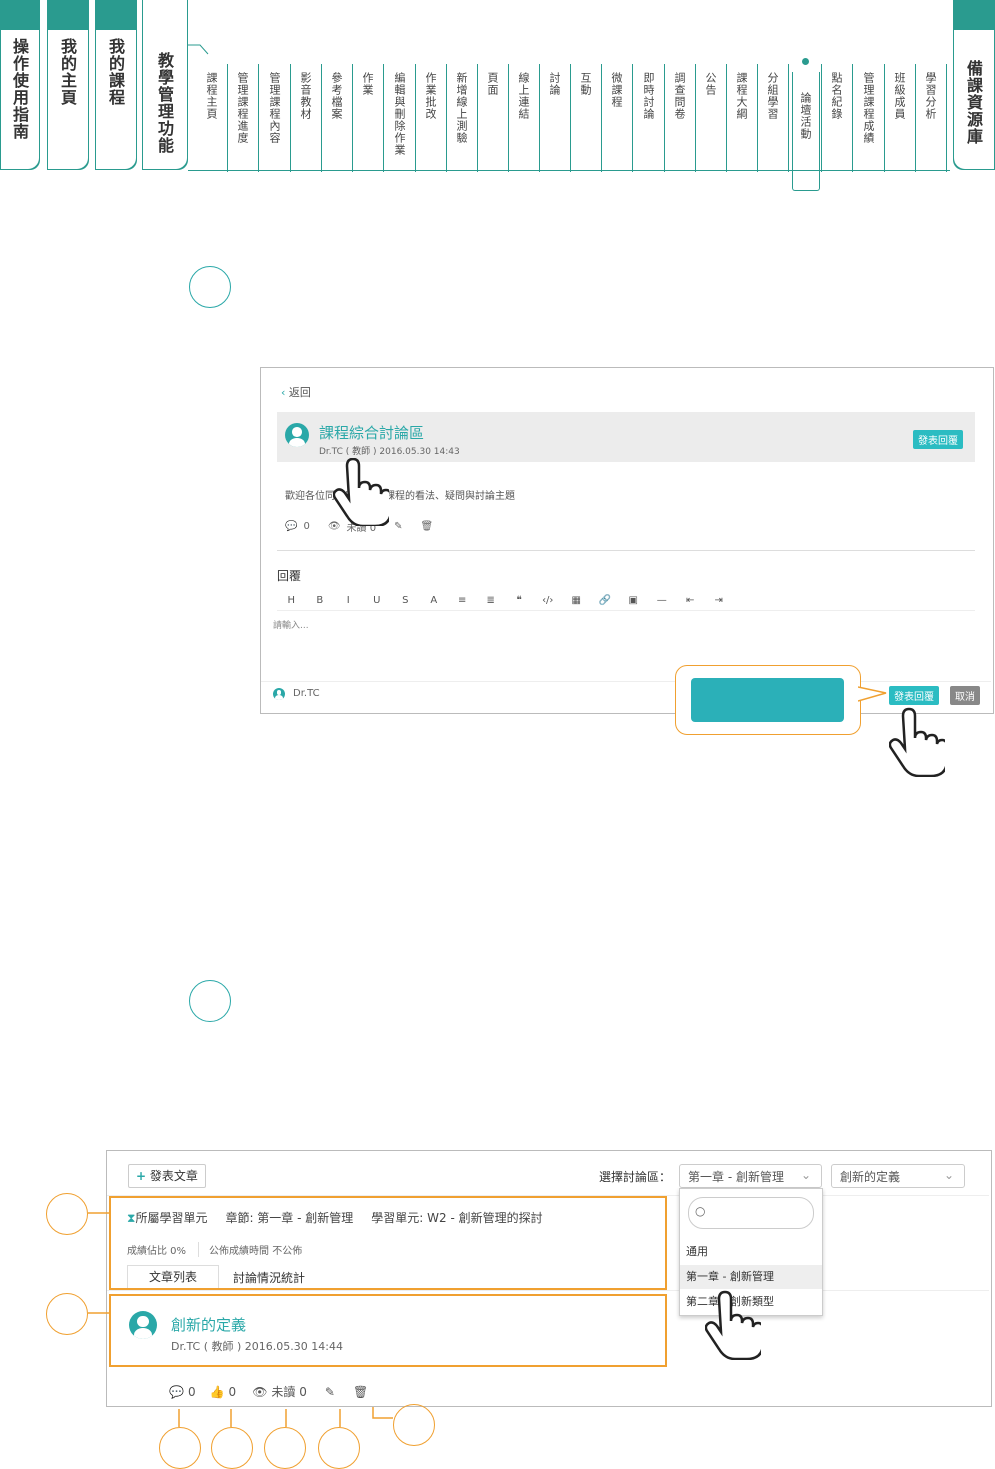  What do you see at coordinates (899, 96) in the screenshot?
I see `menu-item-23: 班級成員` at bounding box center [899, 96].